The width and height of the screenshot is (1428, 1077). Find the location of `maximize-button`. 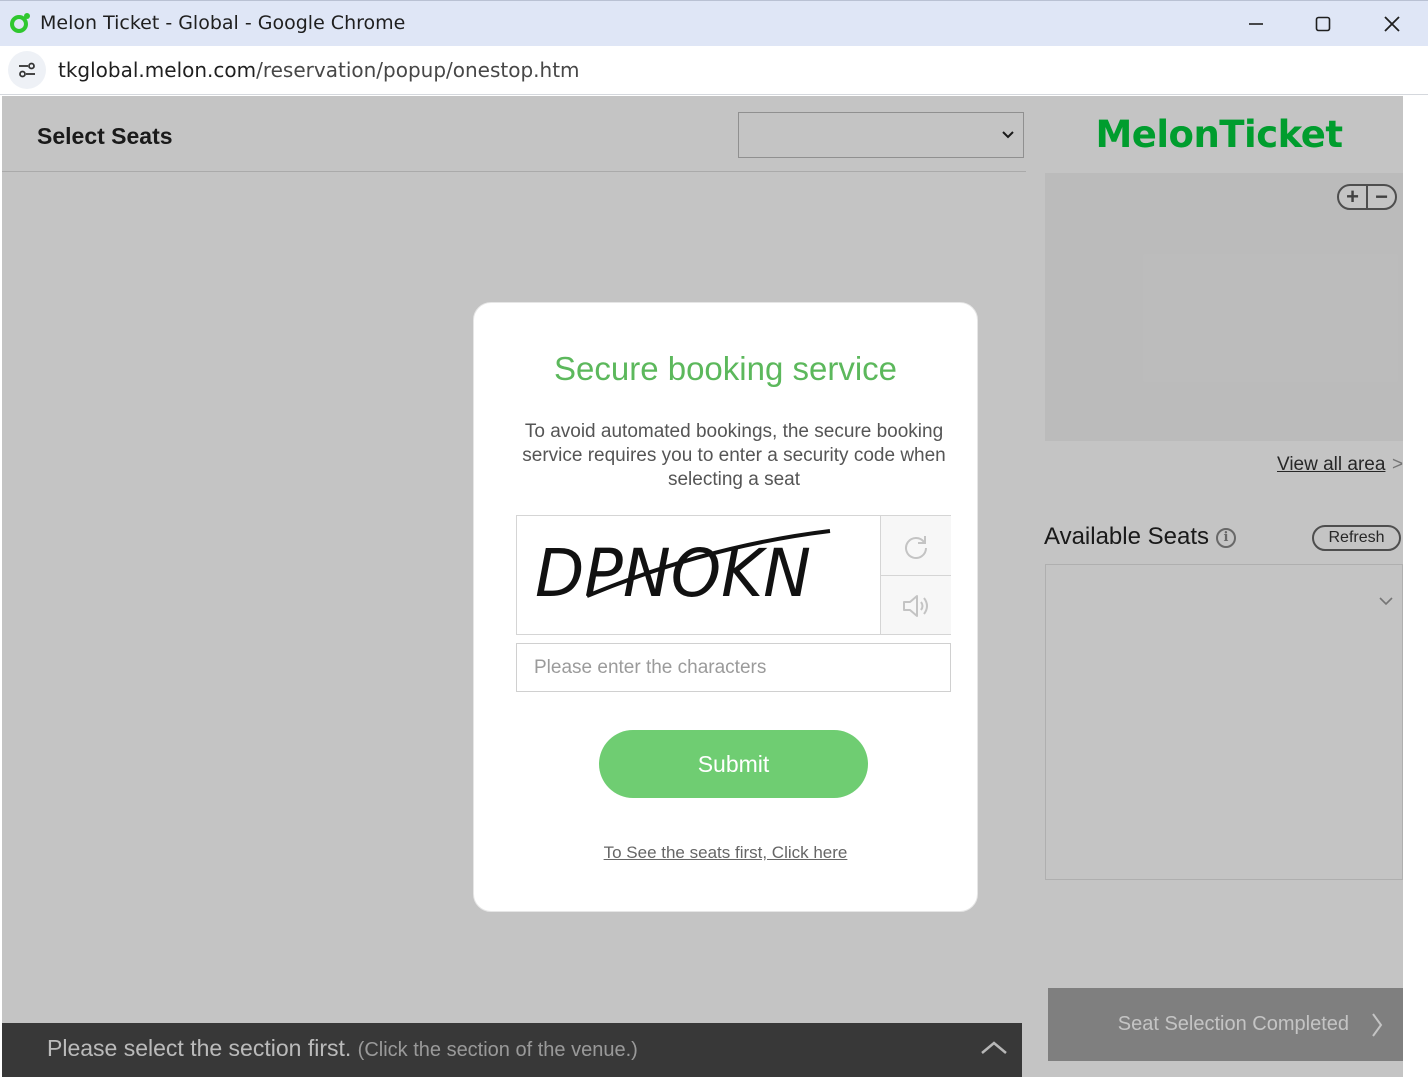

maximize-button is located at coordinates (1323, 24).